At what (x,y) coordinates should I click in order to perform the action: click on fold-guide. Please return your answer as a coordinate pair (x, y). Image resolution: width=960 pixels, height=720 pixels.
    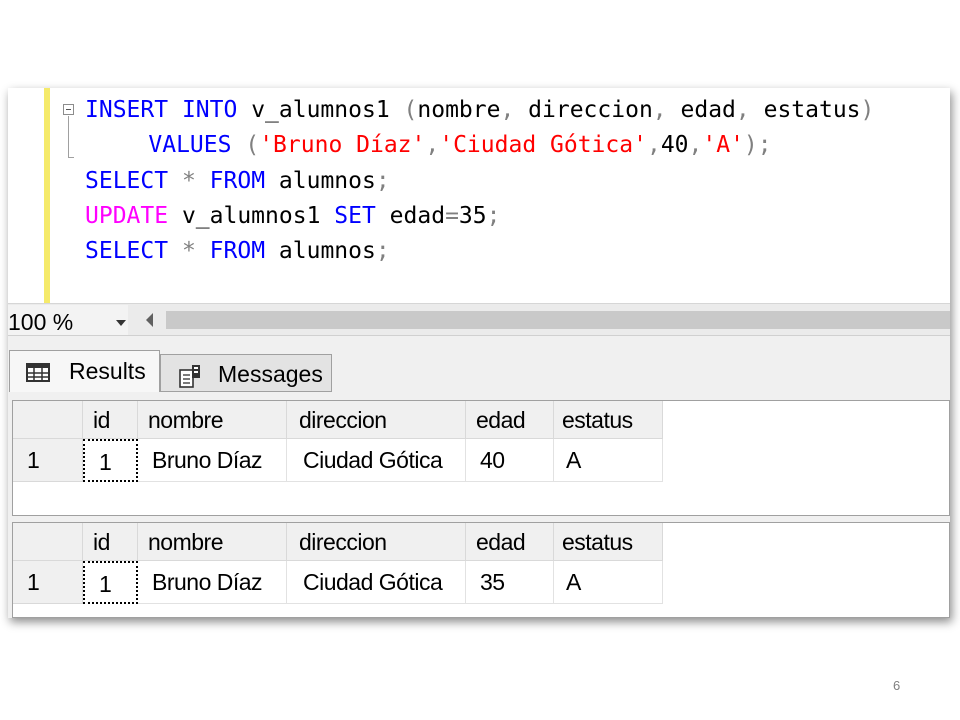
    Looking at the image, I should click on (71, 137).